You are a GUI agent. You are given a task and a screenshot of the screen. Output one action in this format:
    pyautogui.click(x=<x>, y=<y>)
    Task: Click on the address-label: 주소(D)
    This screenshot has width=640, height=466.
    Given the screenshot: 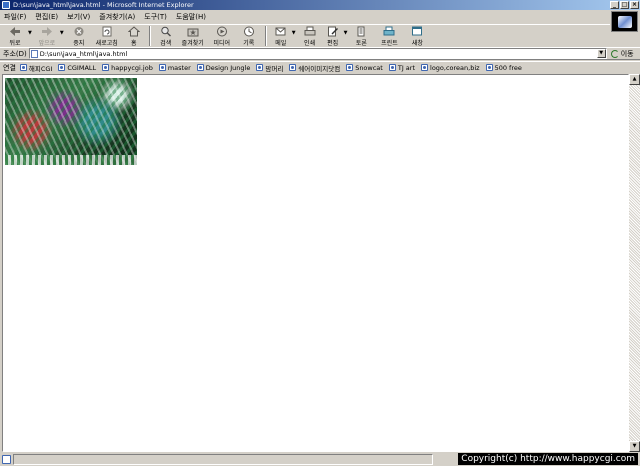 What is the action you would take?
    pyautogui.click(x=15, y=53)
    